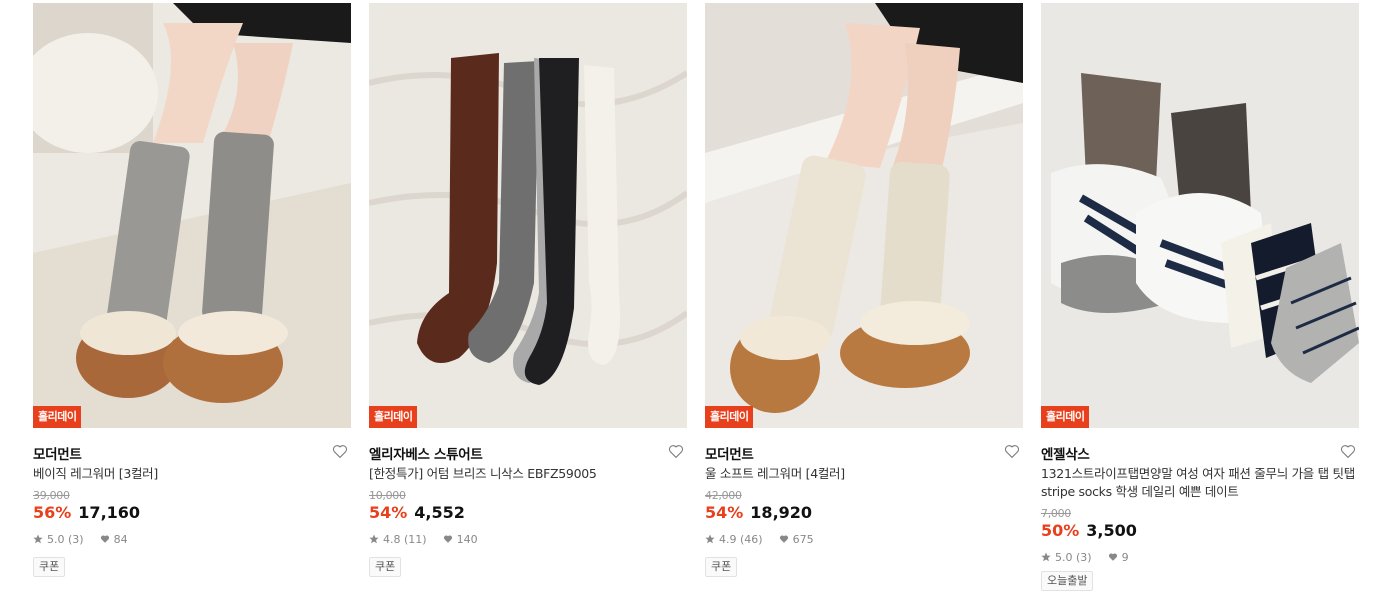 The height and width of the screenshot is (601, 1373). Describe the element at coordinates (1111, 530) in the screenshot. I see `sale-price: 3,500` at that location.